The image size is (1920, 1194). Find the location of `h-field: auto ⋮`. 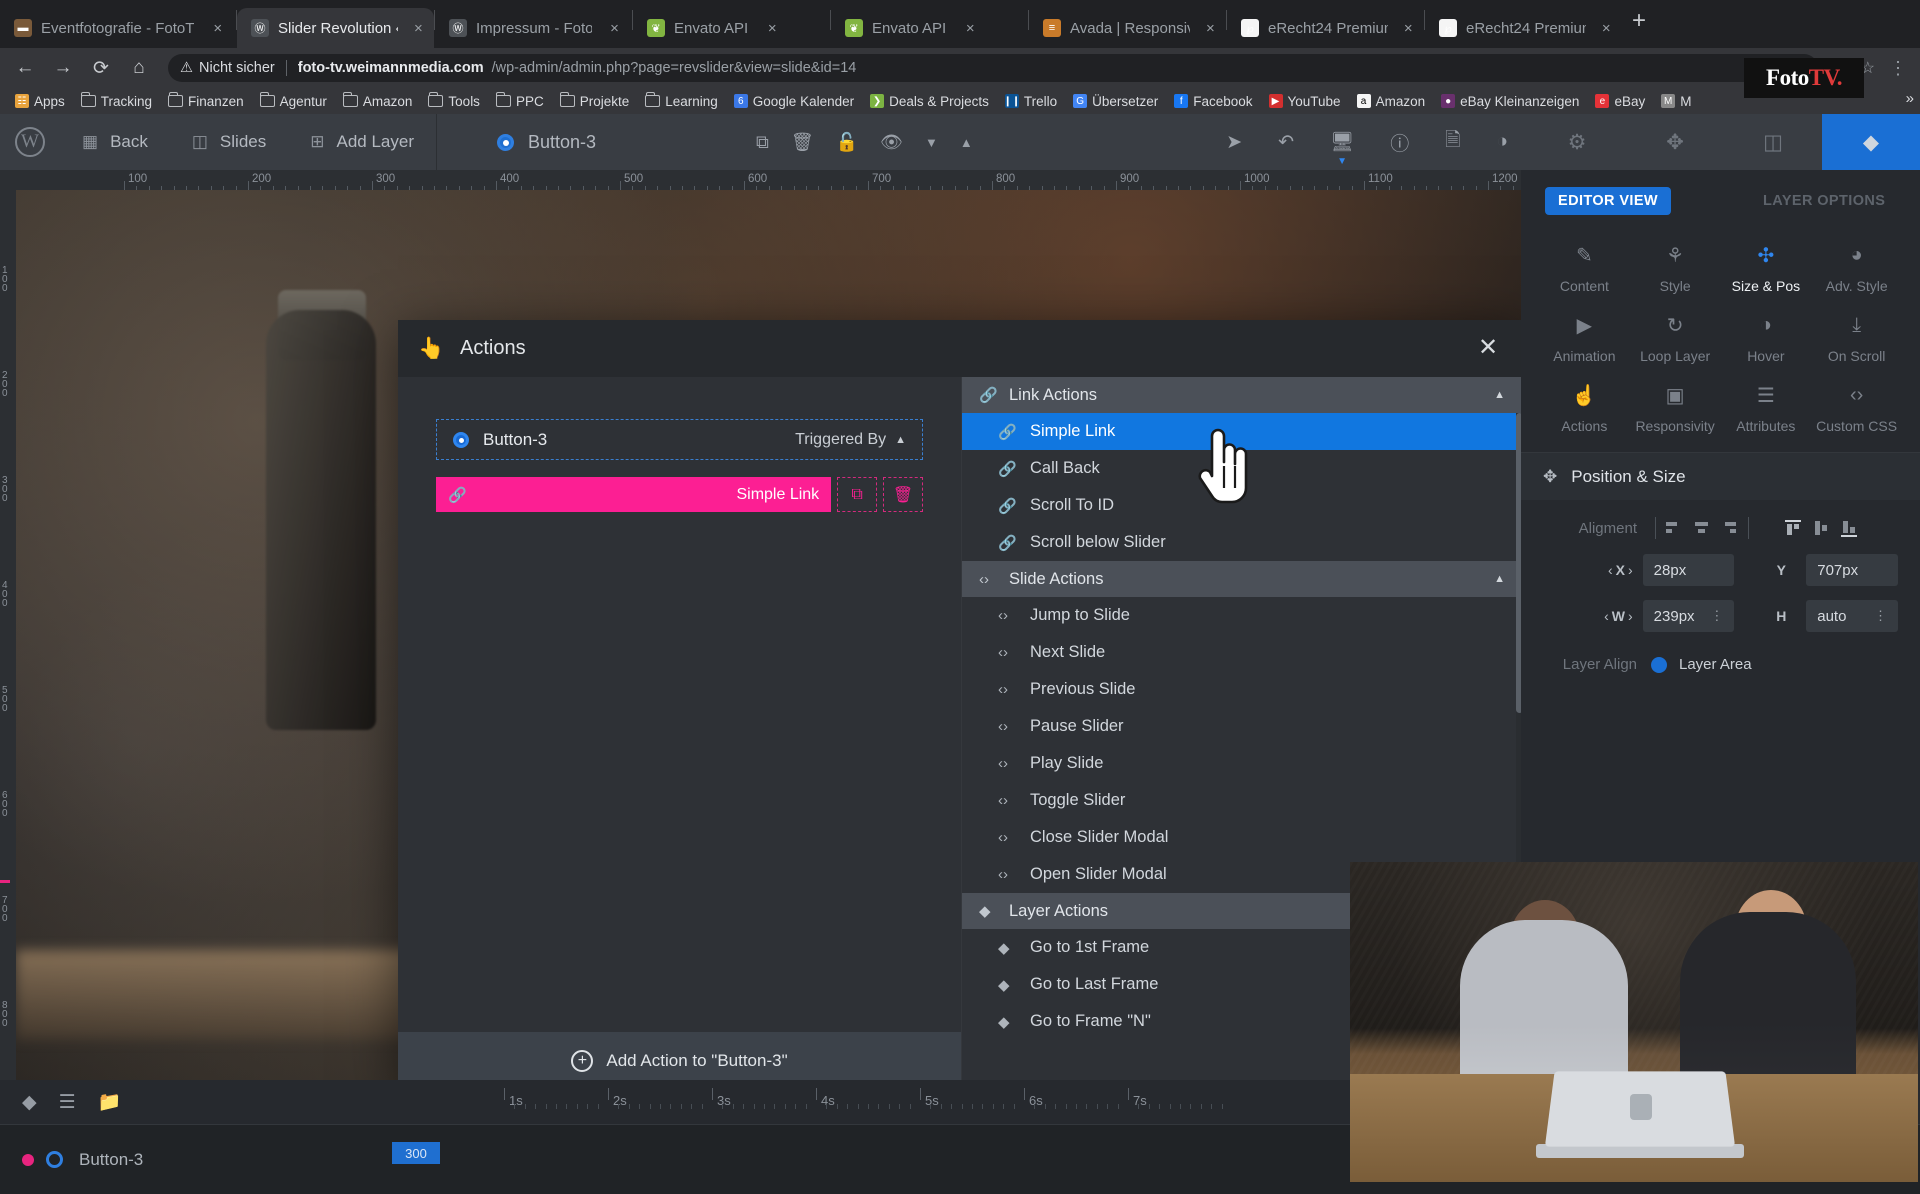

h-field: auto ⋮ is located at coordinates (1852, 616).